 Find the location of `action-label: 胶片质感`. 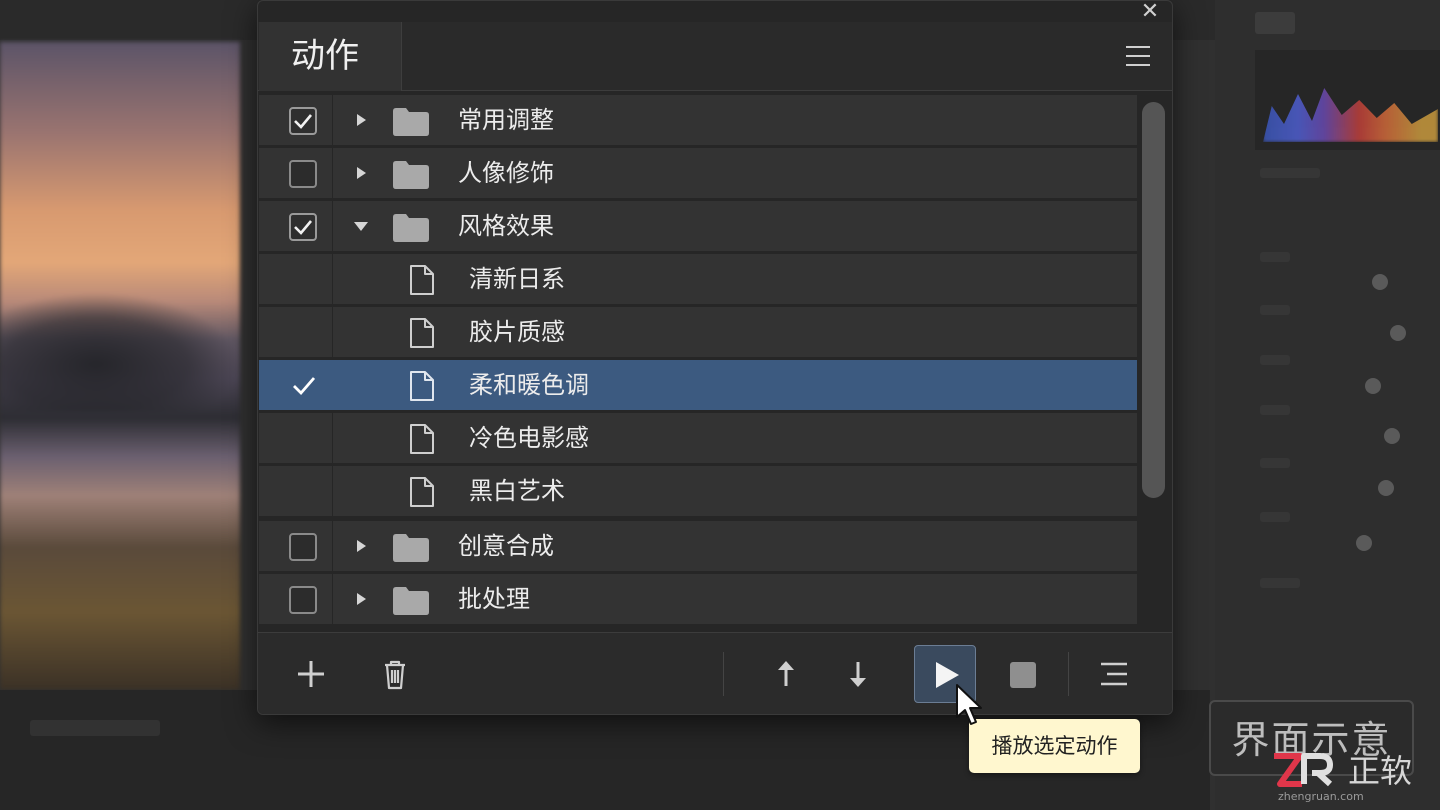

action-label: 胶片质感 is located at coordinates (517, 332).